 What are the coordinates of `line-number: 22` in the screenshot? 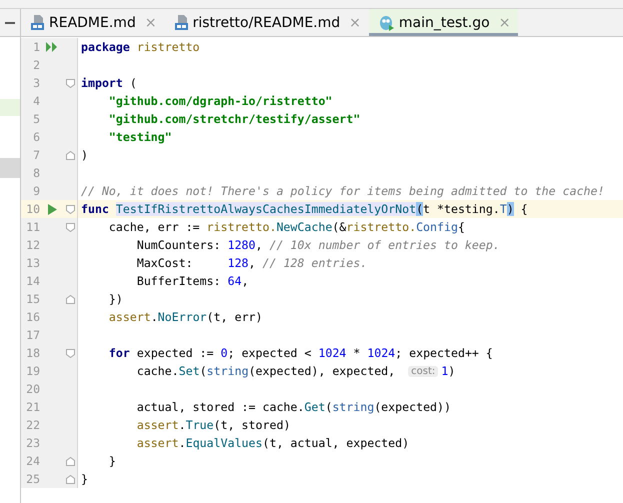 It's located at (32, 425).